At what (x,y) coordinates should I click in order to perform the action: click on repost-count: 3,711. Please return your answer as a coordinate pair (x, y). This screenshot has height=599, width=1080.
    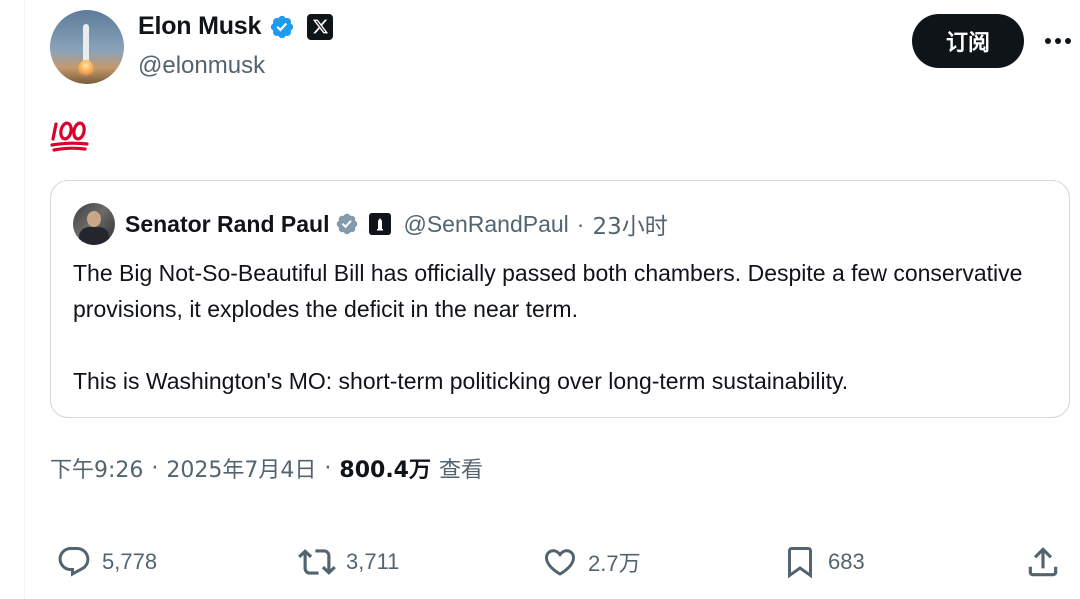
    Looking at the image, I should click on (373, 561).